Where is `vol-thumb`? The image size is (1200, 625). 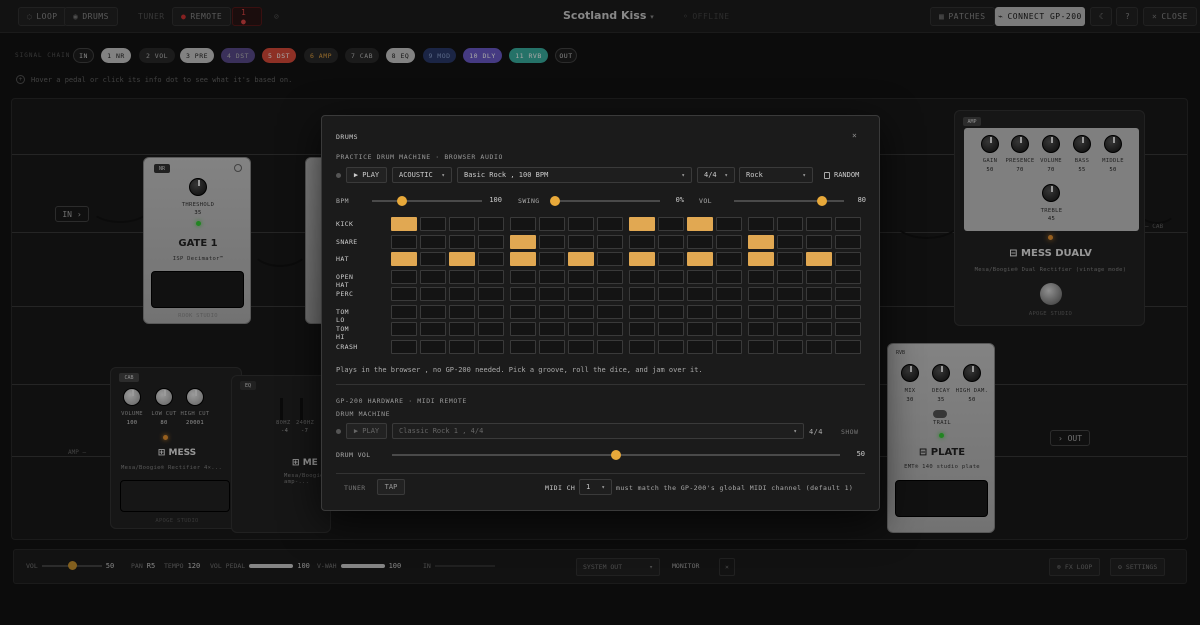
vol-thumb is located at coordinates (822, 201).